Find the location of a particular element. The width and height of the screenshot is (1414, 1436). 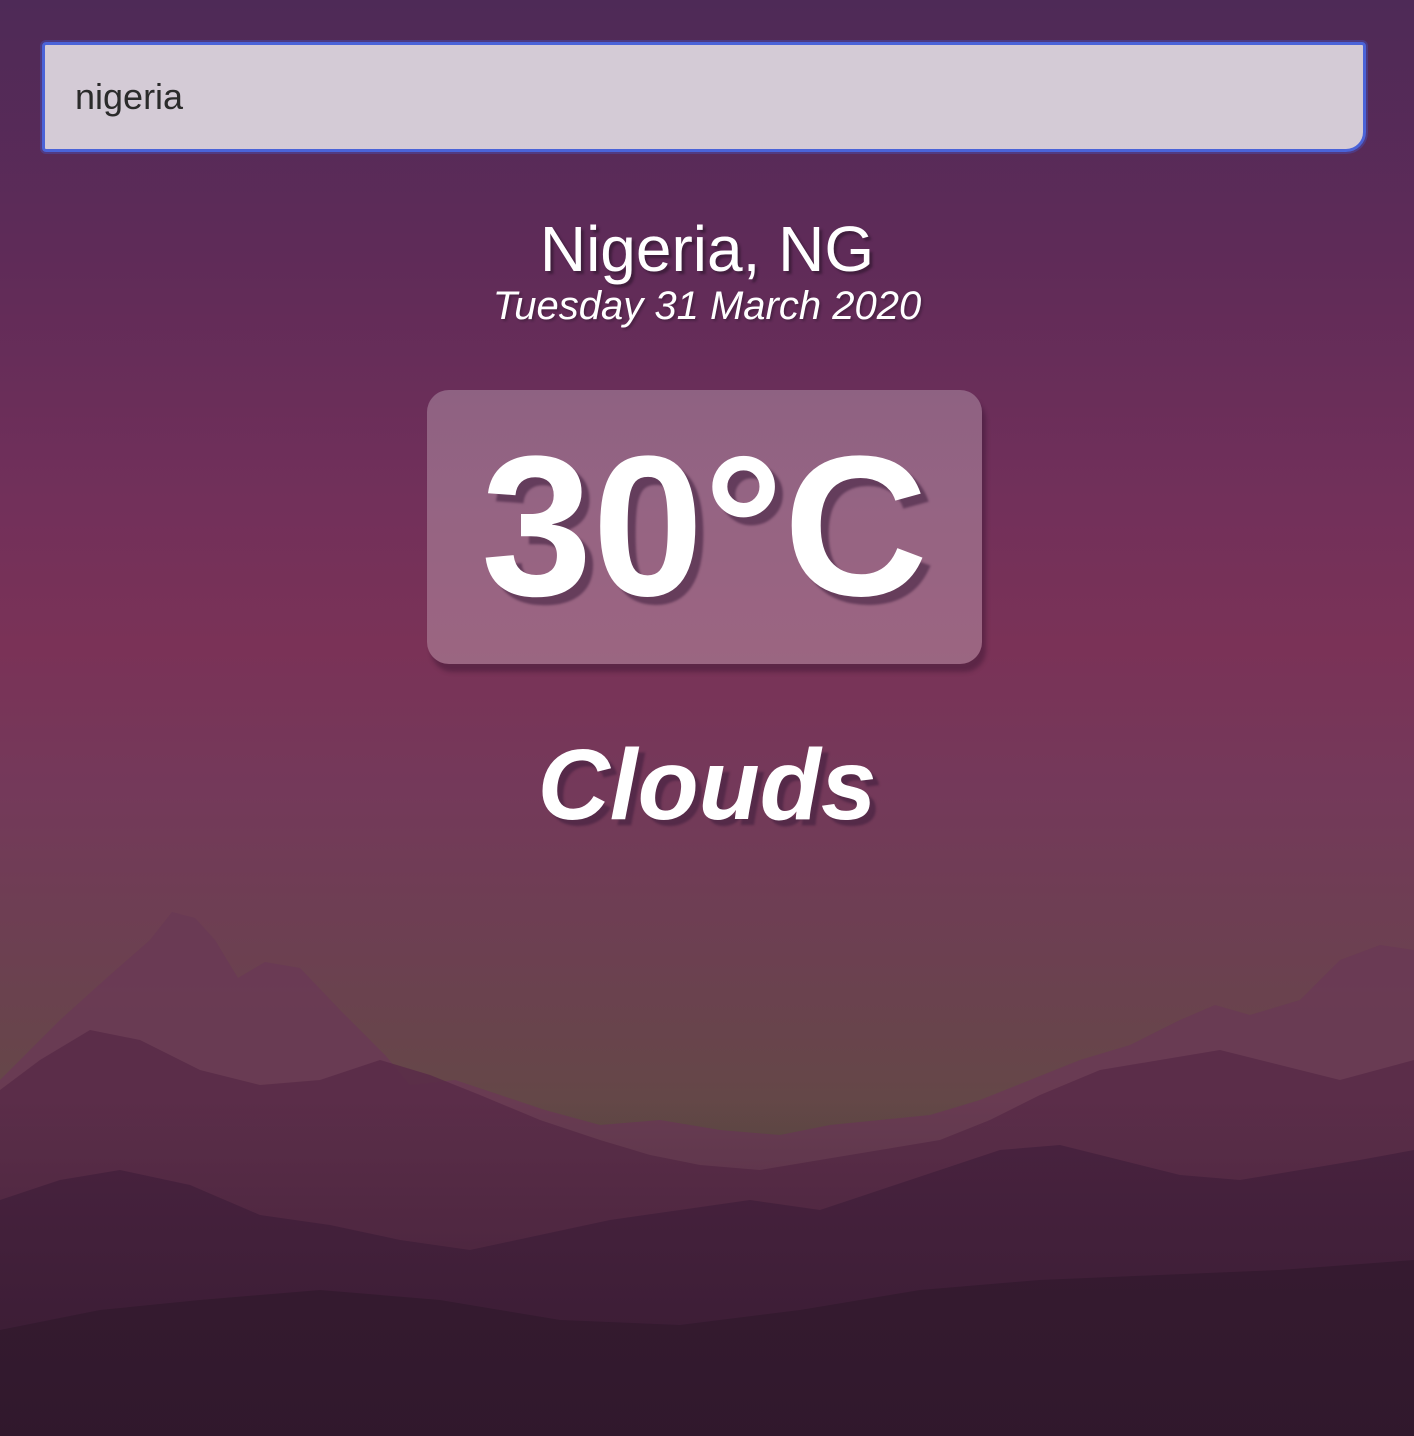

search-box is located at coordinates (704, 97).